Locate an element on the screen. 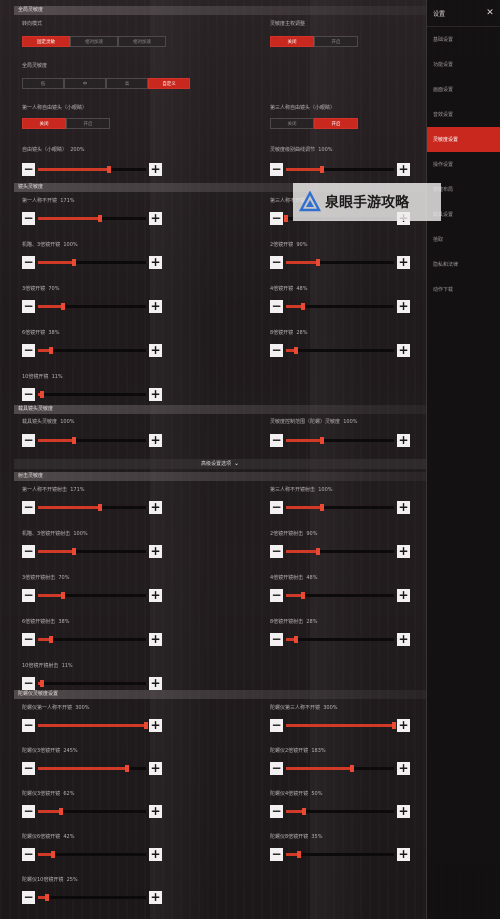 This screenshot has width=500, height=919. fp-free-look-on: 开启 is located at coordinates (88, 123).